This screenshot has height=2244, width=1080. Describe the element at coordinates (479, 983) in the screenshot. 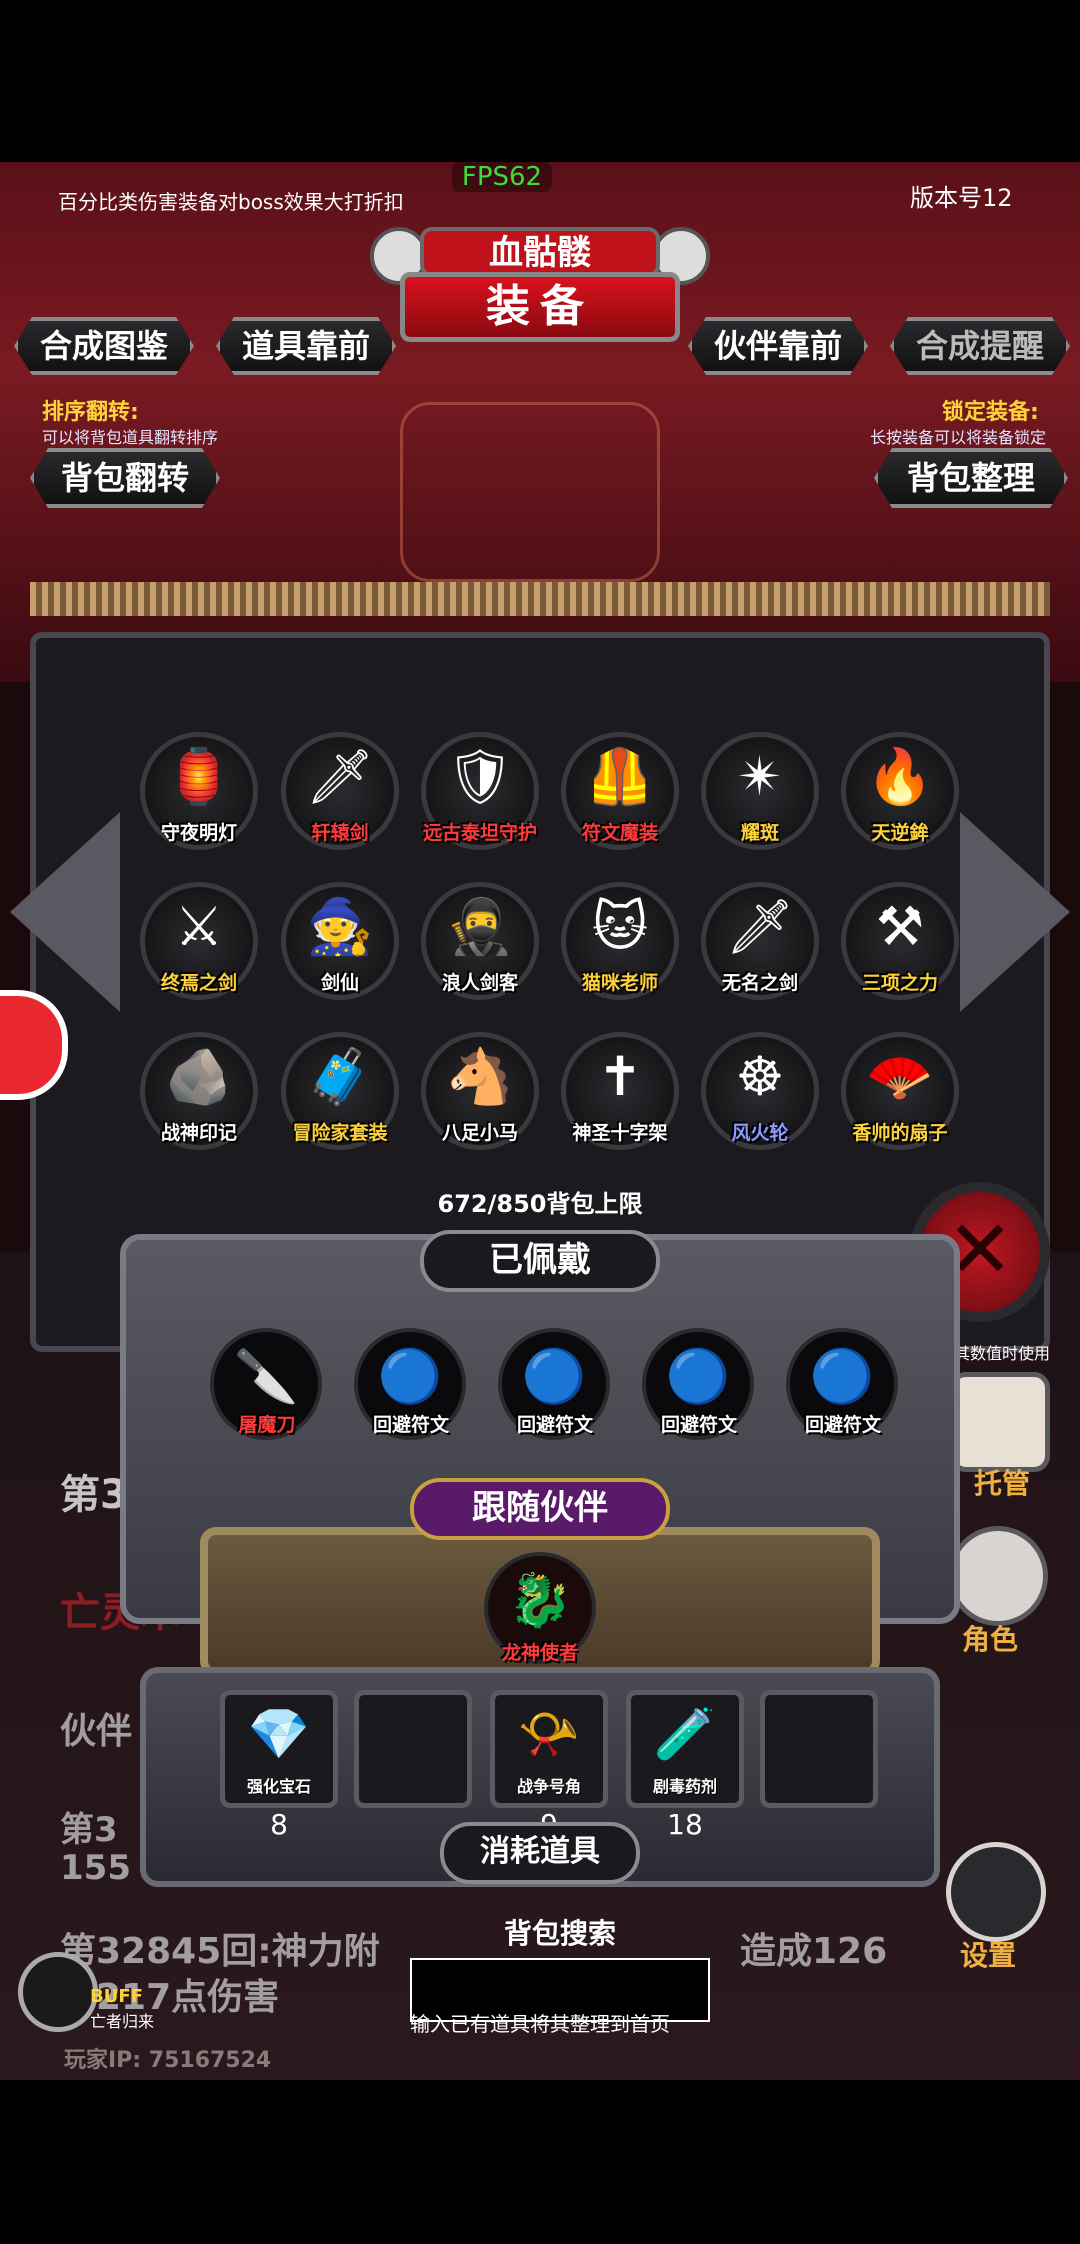

I see `inventory-item-label: 浪人剑客` at that location.